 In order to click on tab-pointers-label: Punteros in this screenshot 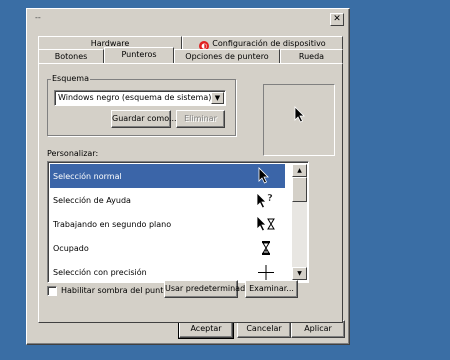, I will do `click(139, 54)`.